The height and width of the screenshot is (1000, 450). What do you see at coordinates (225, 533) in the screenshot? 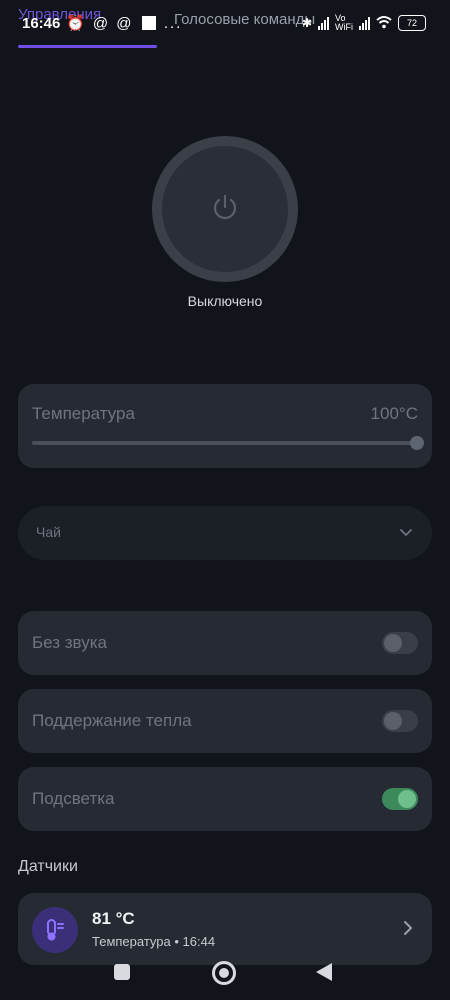
I see `mode-select: Чай` at bounding box center [225, 533].